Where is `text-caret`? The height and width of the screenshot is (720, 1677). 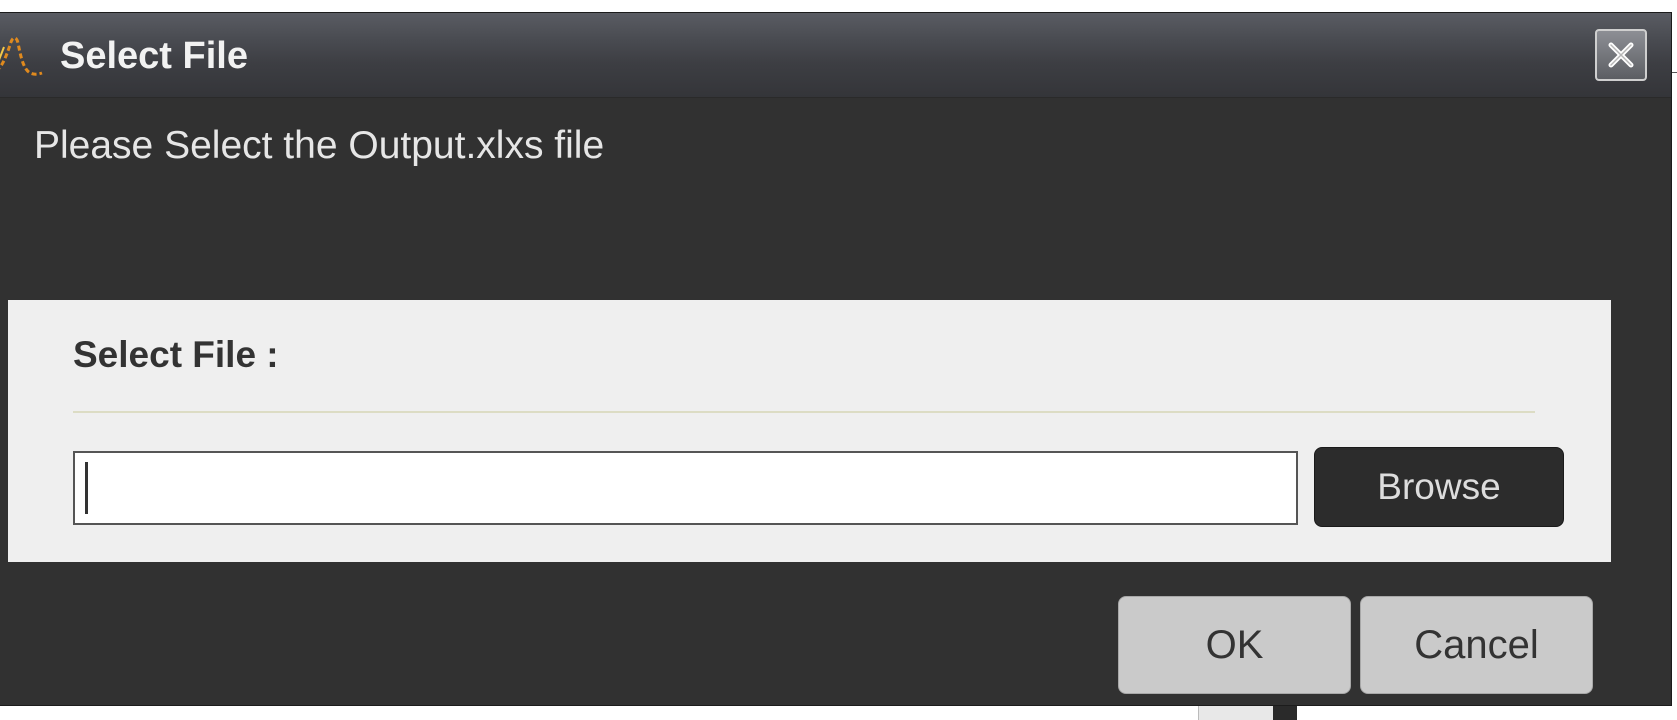
text-caret is located at coordinates (86, 488).